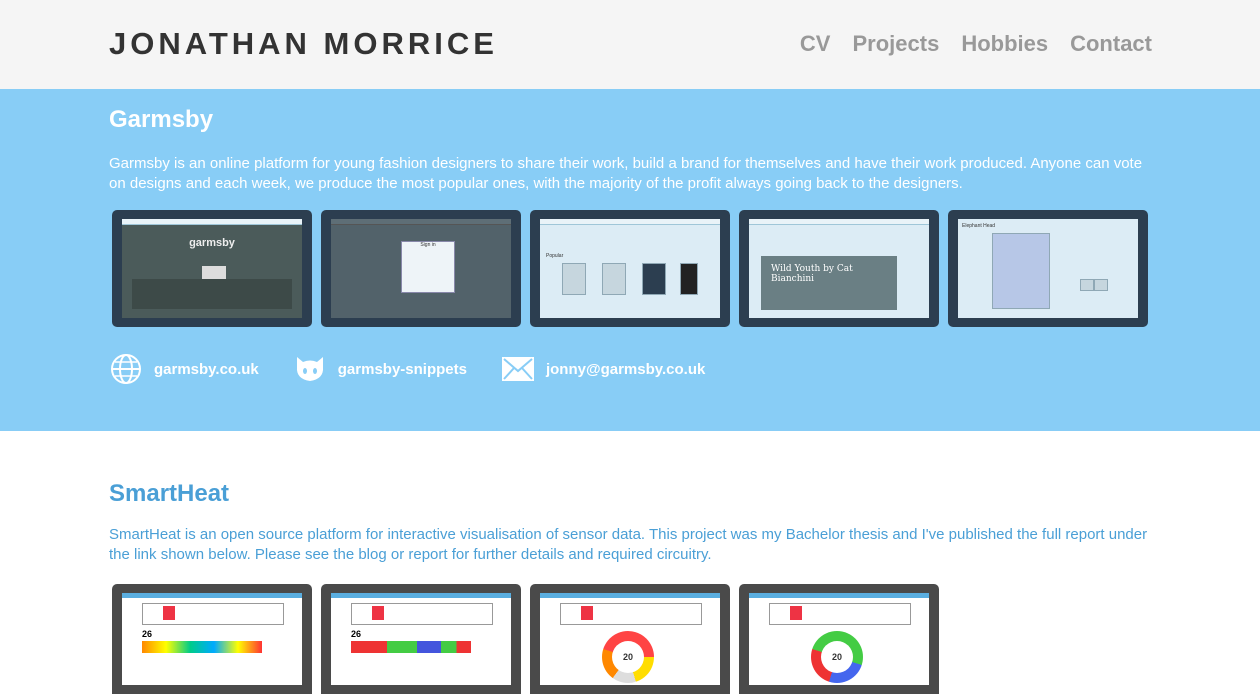  What do you see at coordinates (303, 44) in the screenshot?
I see `site-logo: JONATHAN MORRICE` at bounding box center [303, 44].